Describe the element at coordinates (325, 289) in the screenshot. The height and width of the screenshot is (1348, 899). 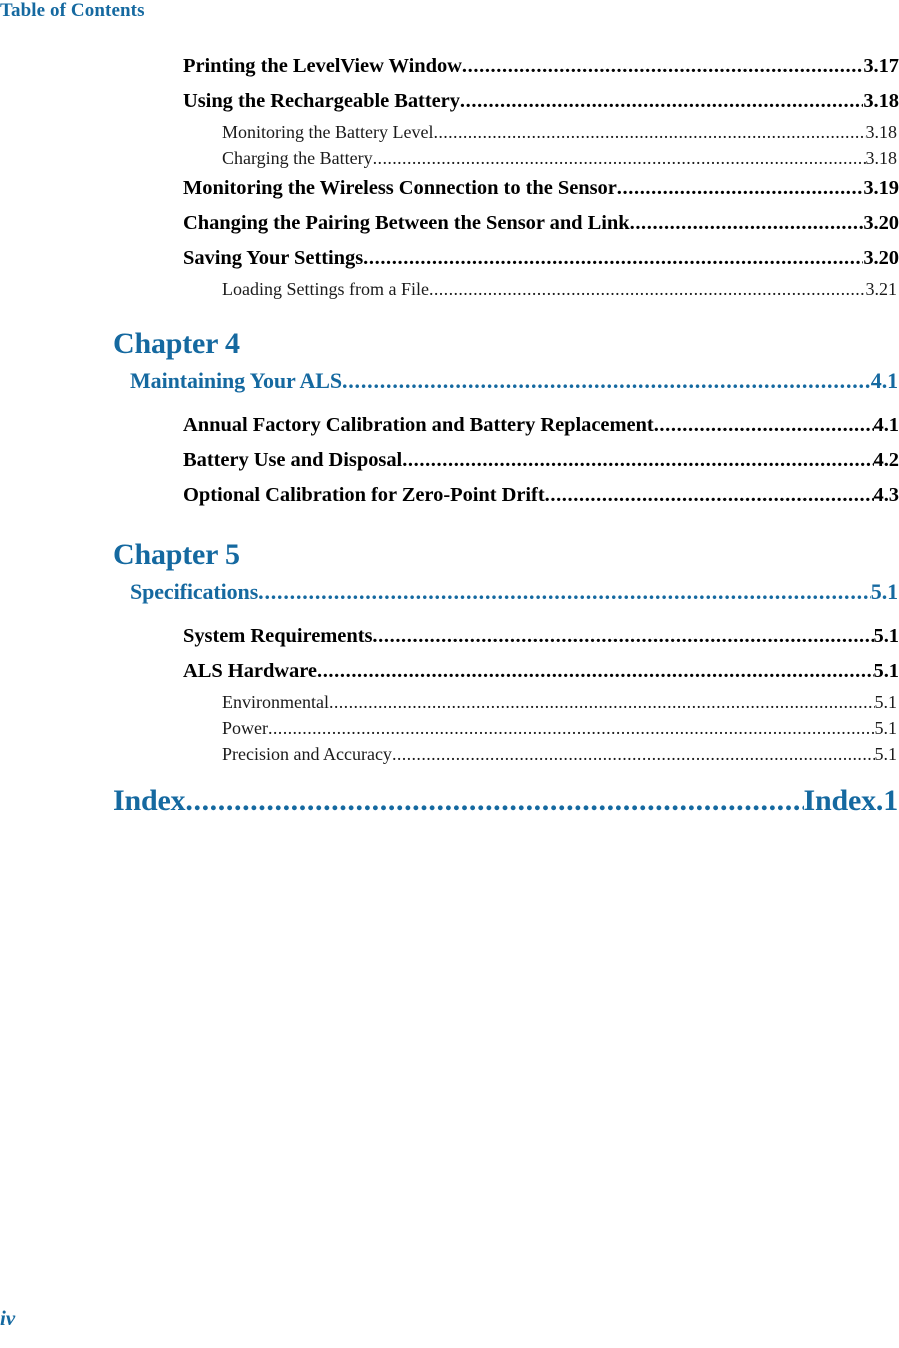
I see `toc-entry-title: Loading Settings from a File` at that location.